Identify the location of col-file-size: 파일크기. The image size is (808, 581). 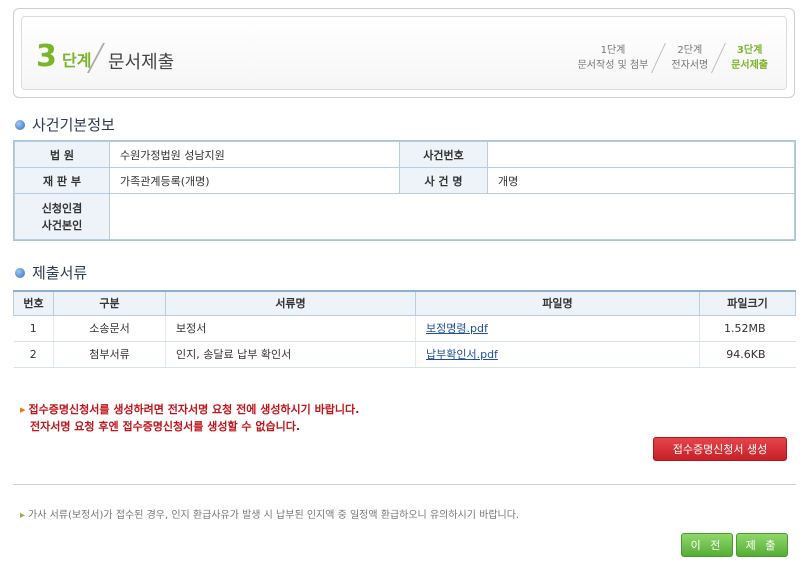
(747, 303).